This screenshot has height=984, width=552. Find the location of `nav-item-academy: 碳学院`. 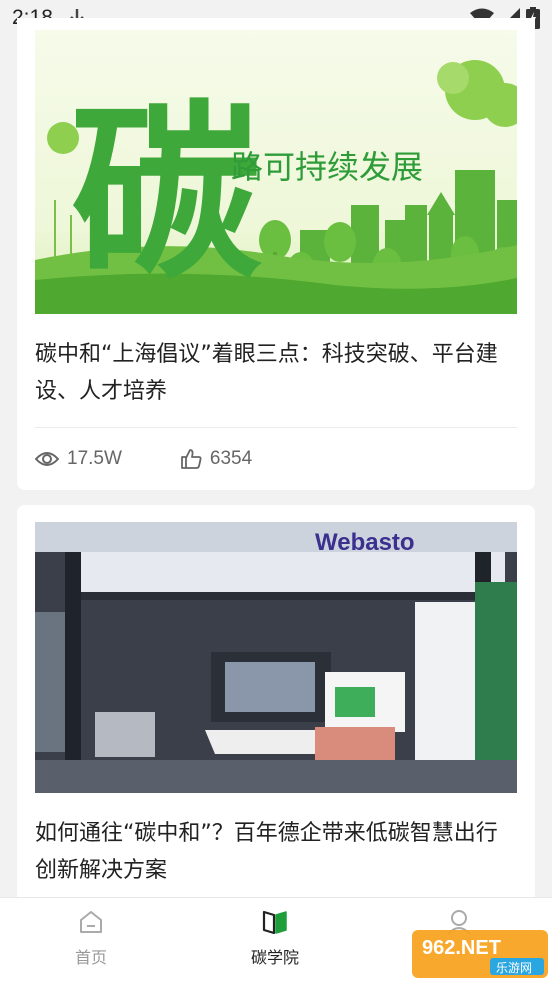

nav-item-academy: 碳学院 is located at coordinates (275, 938).